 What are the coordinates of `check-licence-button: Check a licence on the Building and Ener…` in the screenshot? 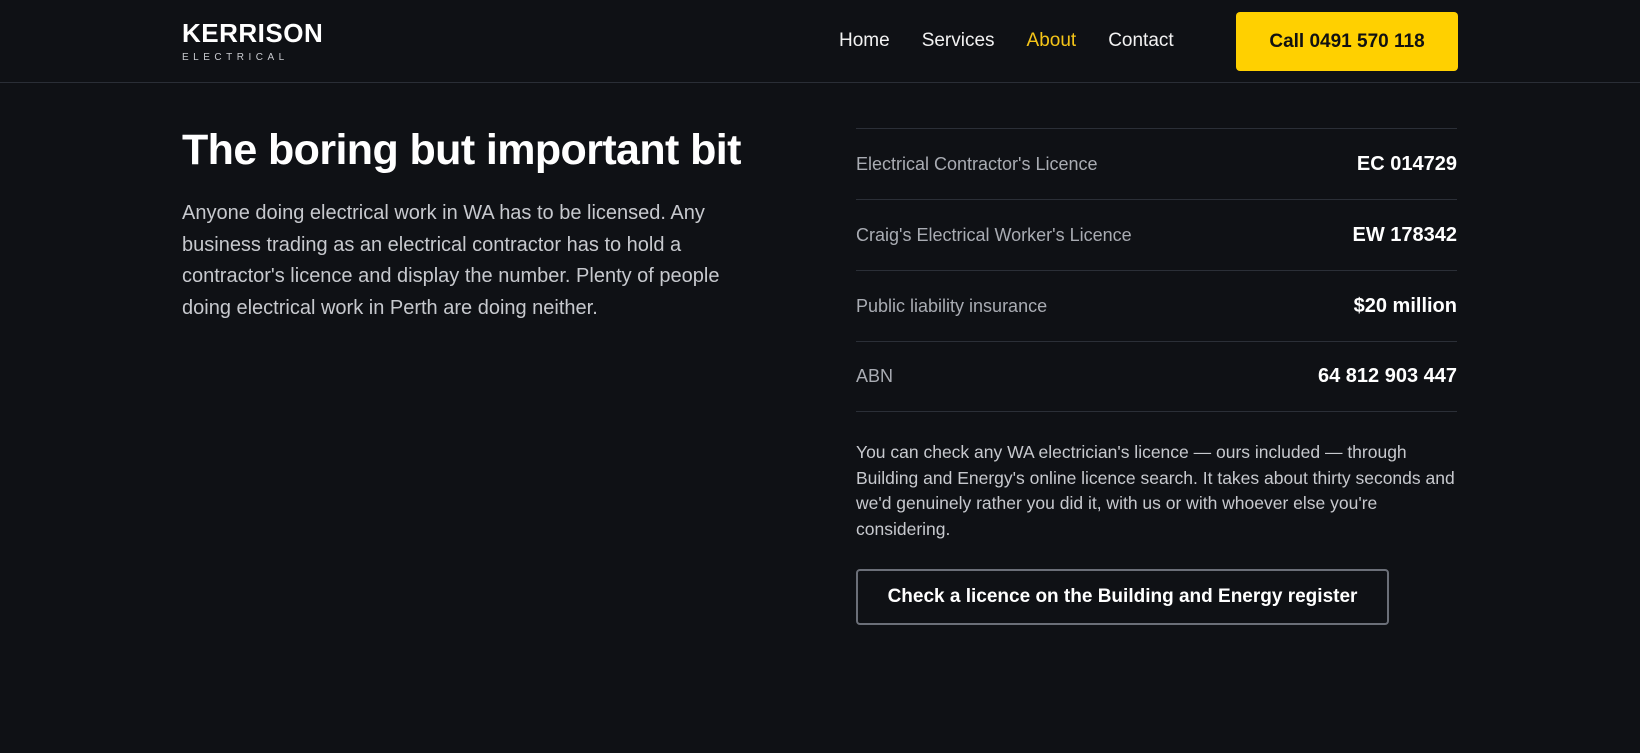 It's located at (1122, 597).